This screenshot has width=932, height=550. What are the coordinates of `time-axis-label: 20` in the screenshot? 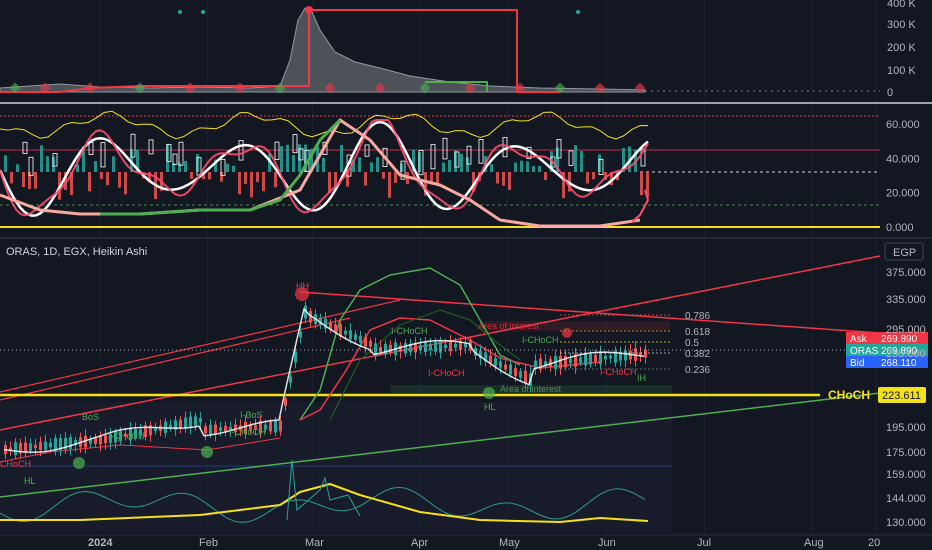 It's located at (874, 543).